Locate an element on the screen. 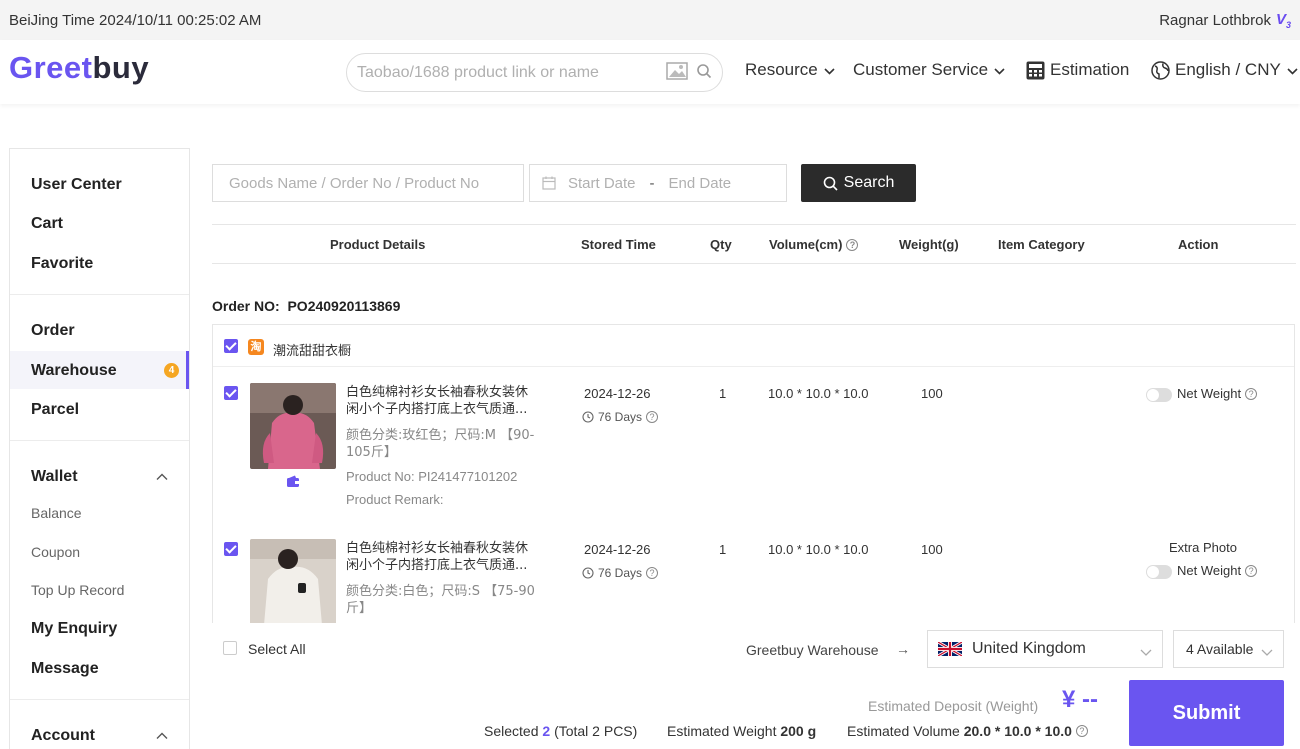  shop-name: 潮流甜甜衣橱 is located at coordinates (312, 349).